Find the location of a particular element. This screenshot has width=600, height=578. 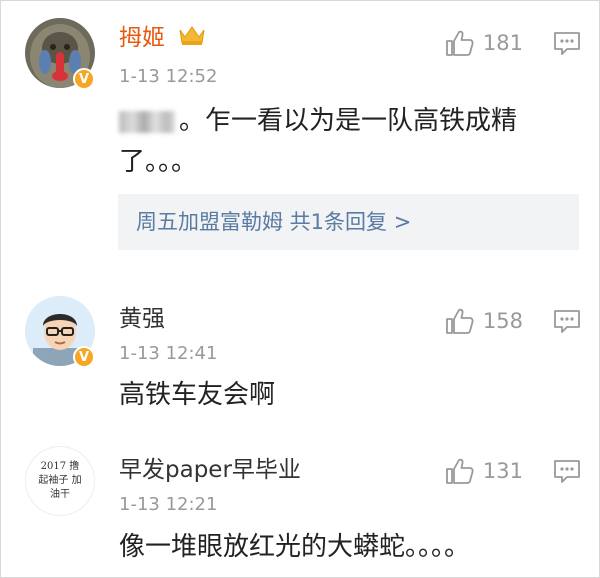

handwritten-avatar-icon: 2017 撸起袖子 加油干 is located at coordinates (60, 480).